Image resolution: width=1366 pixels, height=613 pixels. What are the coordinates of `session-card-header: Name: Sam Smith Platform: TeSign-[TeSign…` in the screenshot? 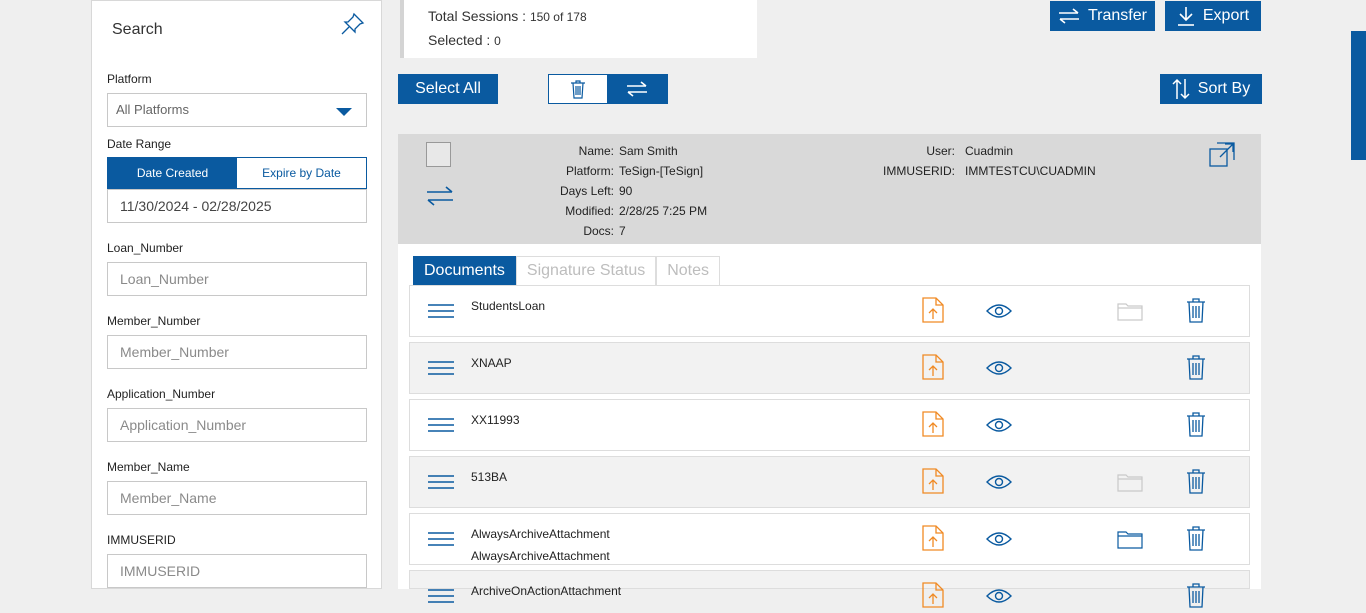 It's located at (829, 189).